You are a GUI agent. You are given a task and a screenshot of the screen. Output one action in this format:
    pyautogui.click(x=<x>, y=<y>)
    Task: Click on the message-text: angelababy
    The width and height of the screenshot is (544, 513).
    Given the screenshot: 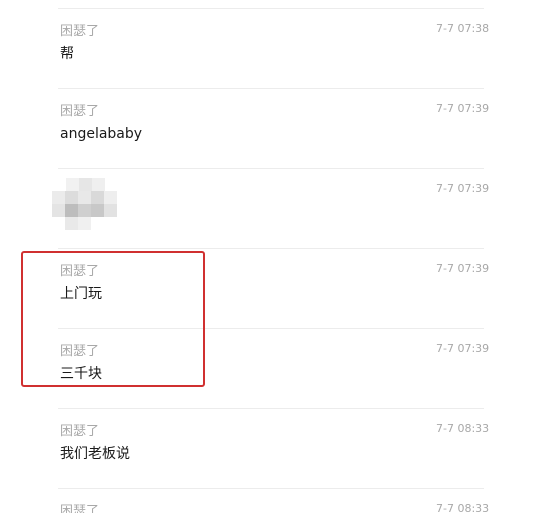 What is the action you would take?
    pyautogui.click(x=101, y=134)
    